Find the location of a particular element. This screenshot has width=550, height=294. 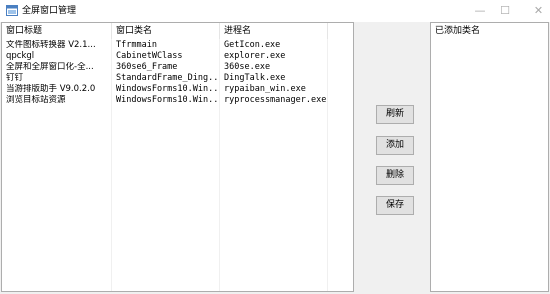

column-header-added-class: 已添加类名 is located at coordinates (489, 31).